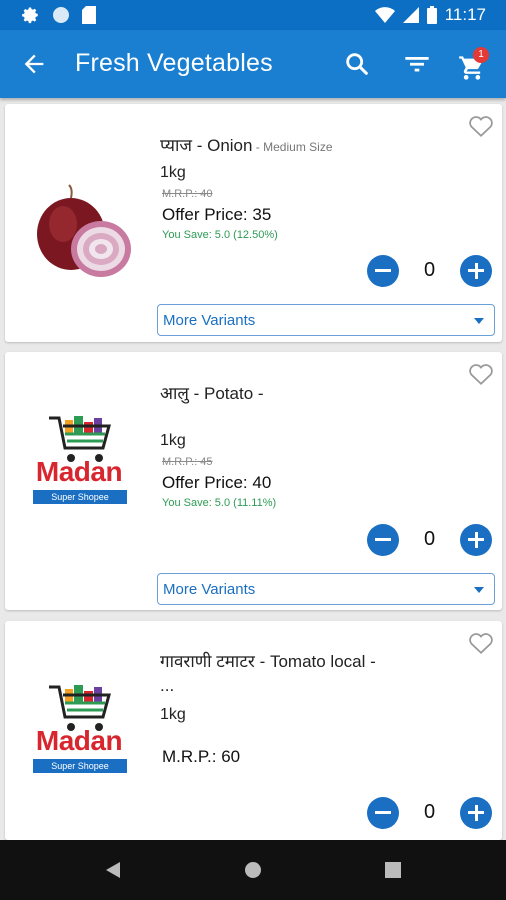 This screenshot has height=900, width=506. Describe the element at coordinates (410, 15) in the screenshot. I see `signal-icon` at that location.